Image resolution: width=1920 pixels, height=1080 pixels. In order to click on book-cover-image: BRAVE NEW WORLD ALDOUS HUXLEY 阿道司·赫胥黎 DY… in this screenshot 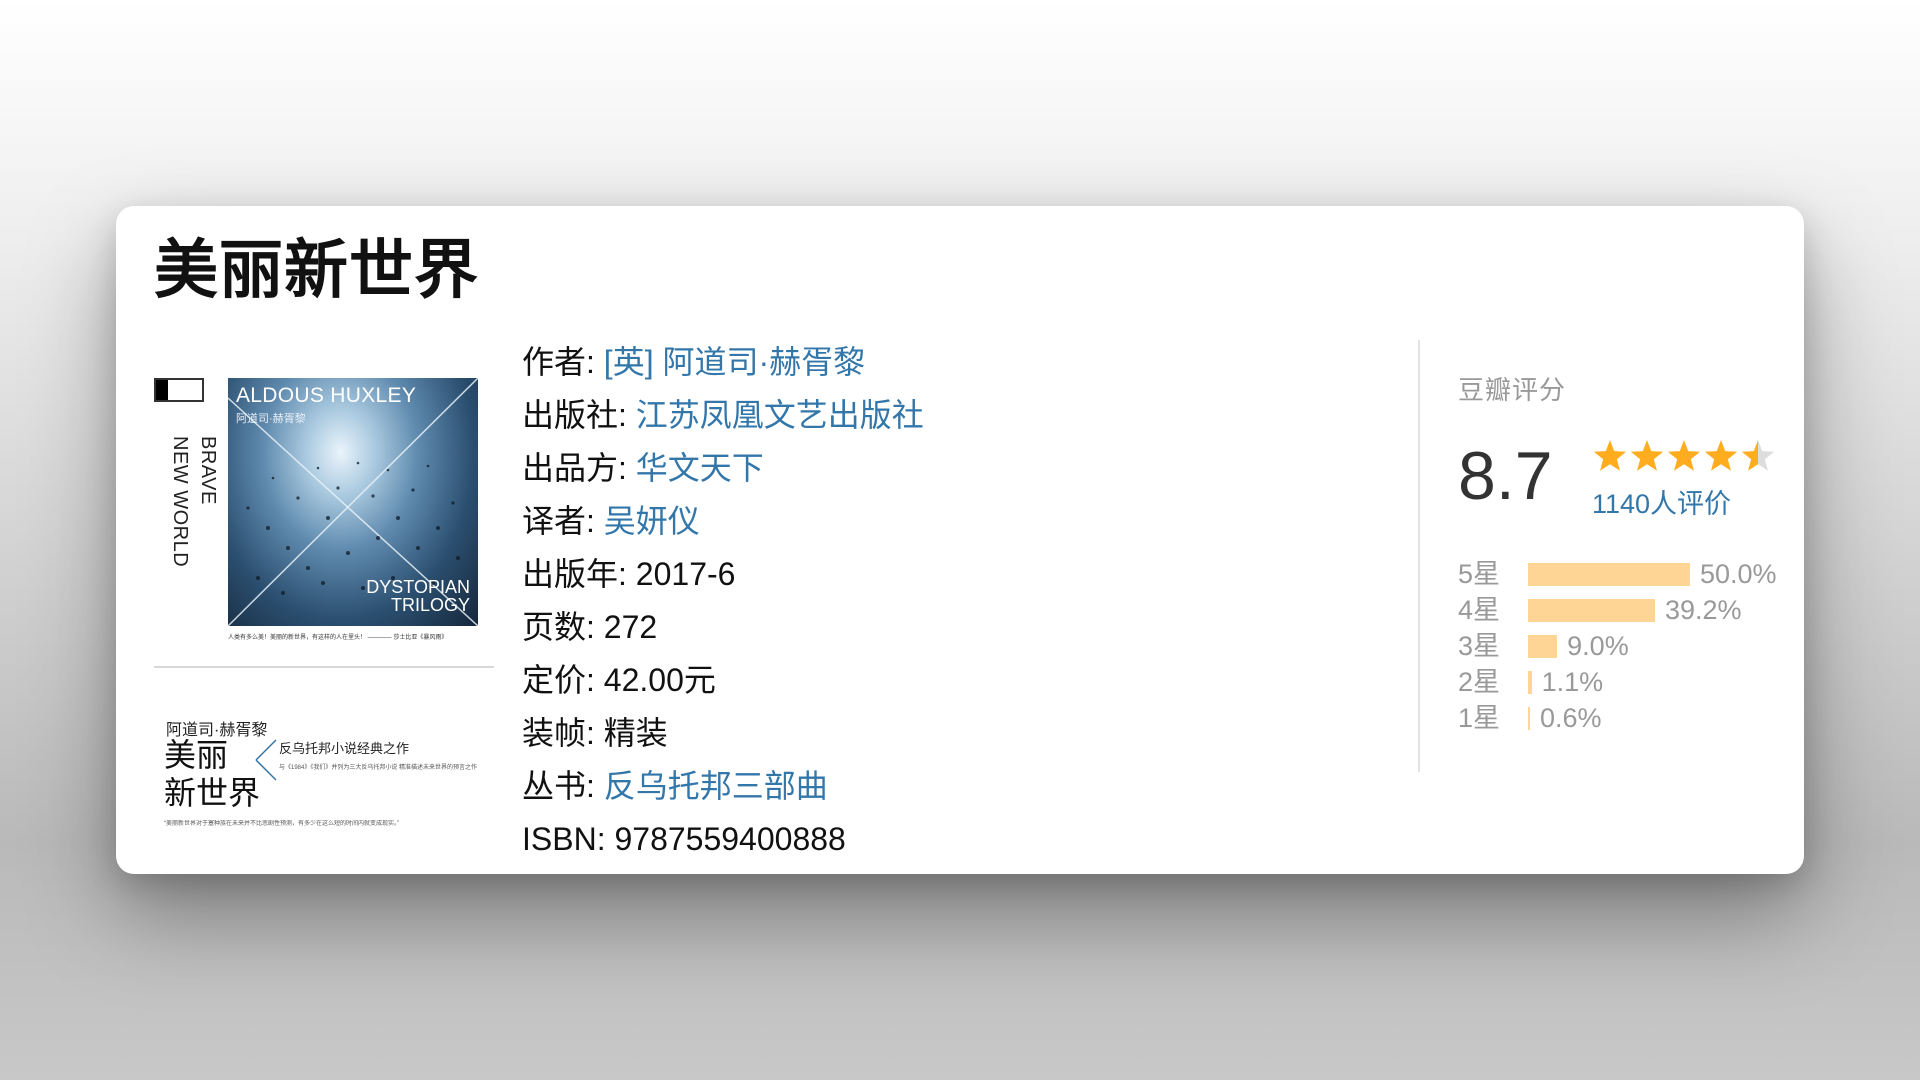, I will do `click(324, 596)`.